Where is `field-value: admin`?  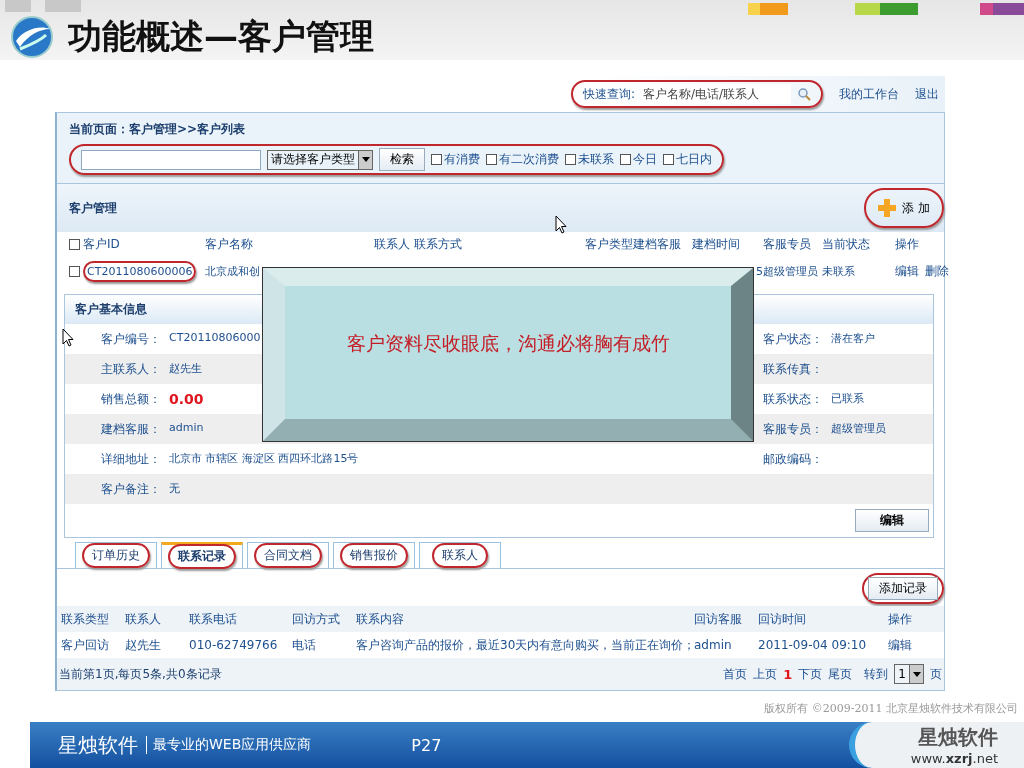 field-value: admin is located at coordinates (186, 428).